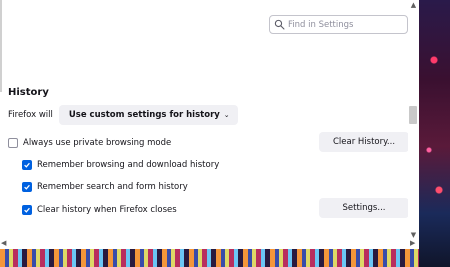 The width and height of the screenshot is (450, 267). I want to click on scroll-up-arrow-icon: ▲, so click(413, 5).